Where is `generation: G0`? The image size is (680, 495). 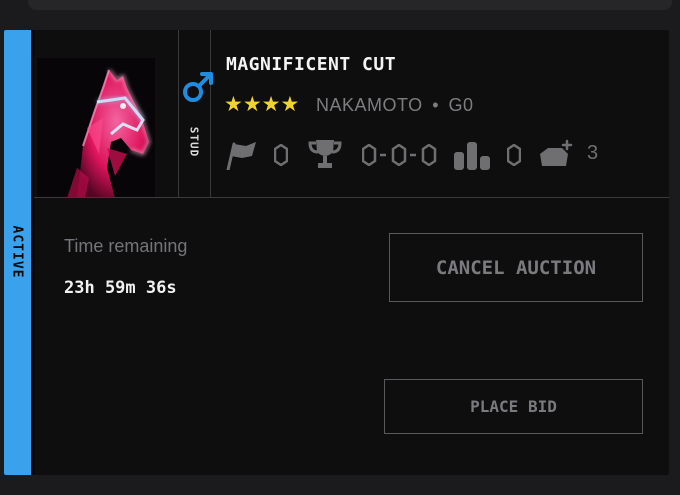
generation: G0 is located at coordinates (461, 105).